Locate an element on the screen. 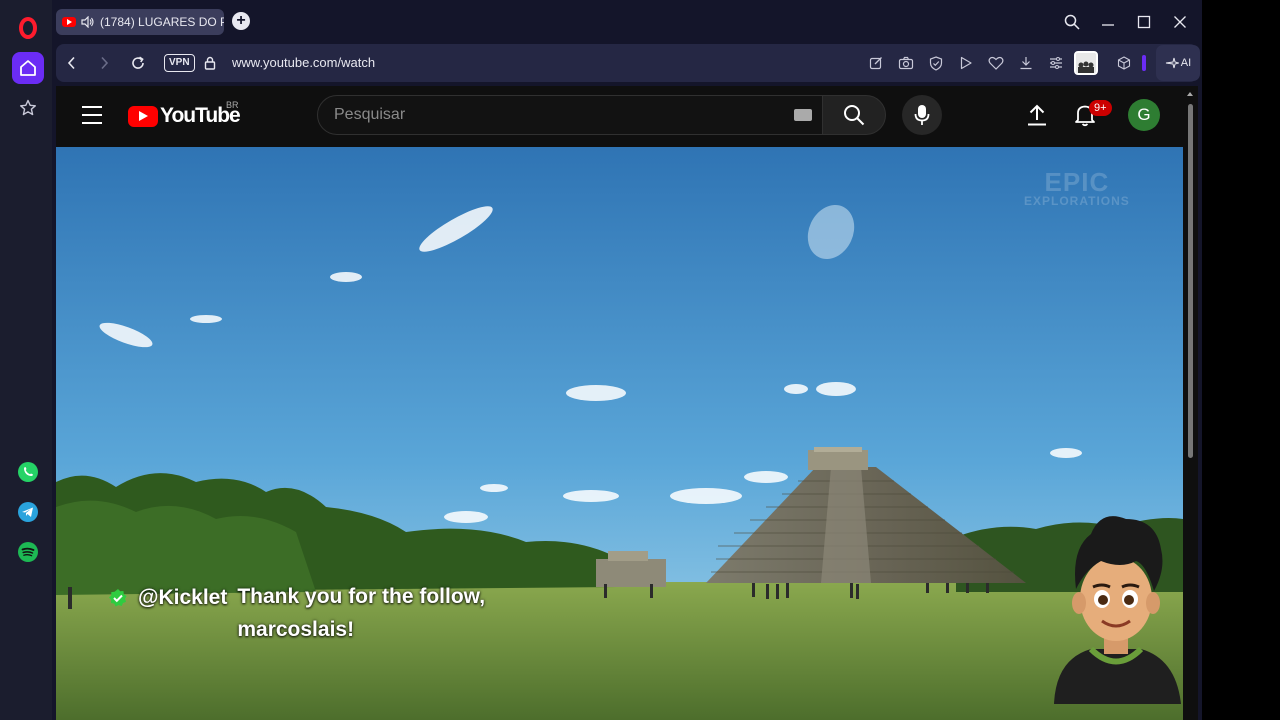  tab-title: (1784) LUGARES DO P is located at coordinates (162, 22).